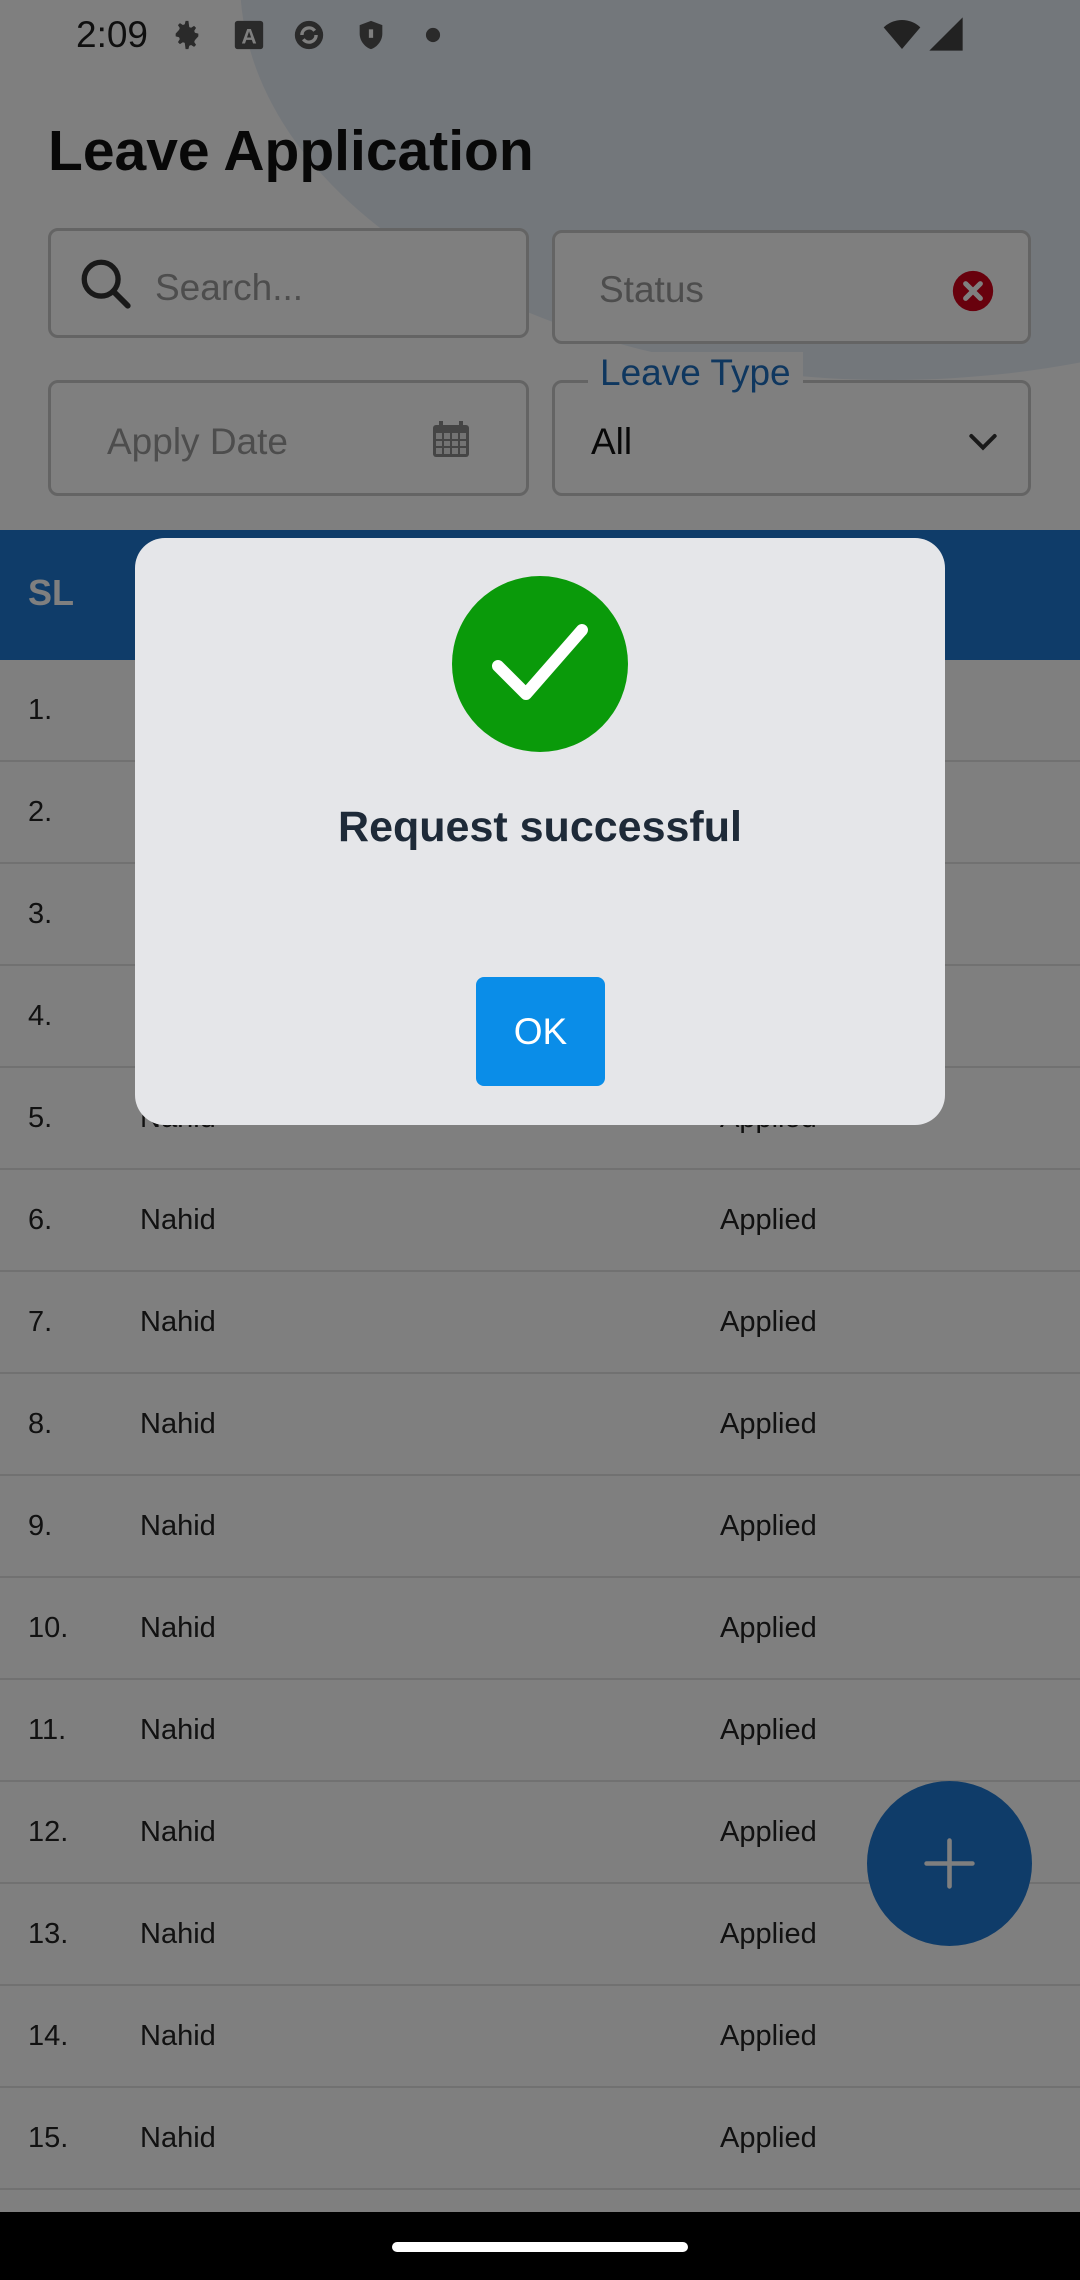  I want to click on success-check-icon, so click(540, 664).